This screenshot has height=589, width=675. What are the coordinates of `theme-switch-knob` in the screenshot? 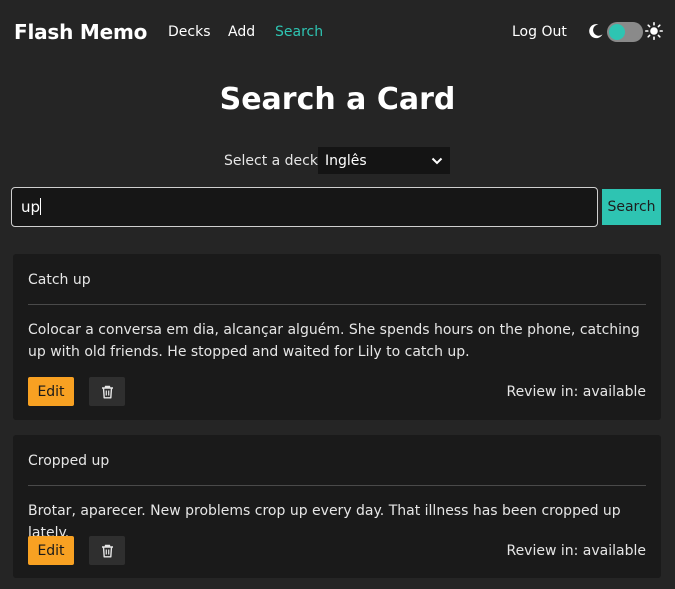 It's located at (617, 32).